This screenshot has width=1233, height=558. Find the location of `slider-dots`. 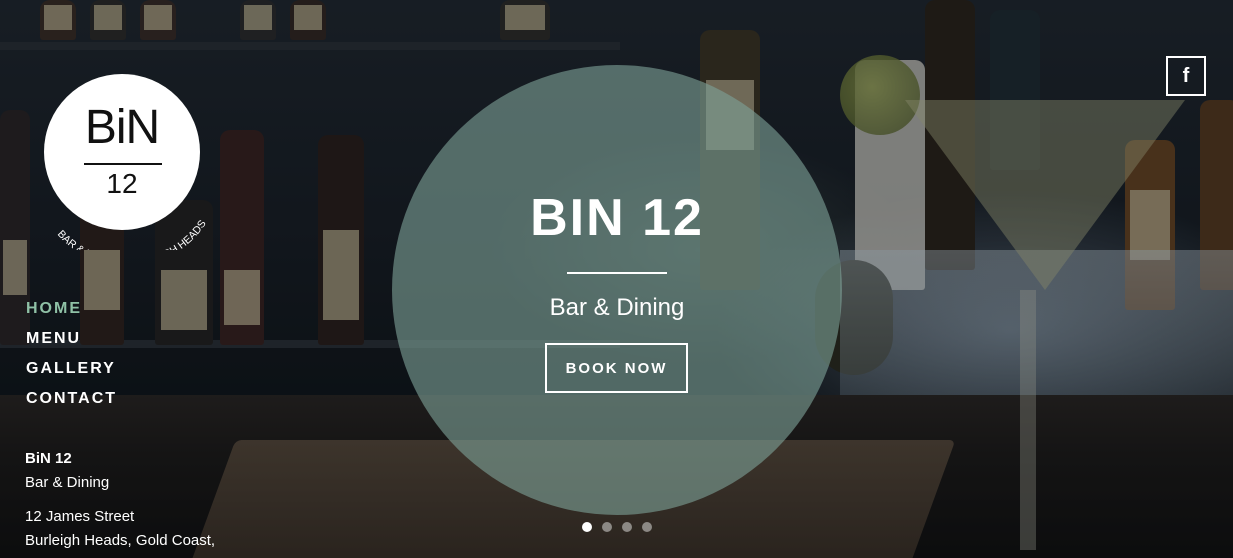

slider-dots is located at coordinates (617, 527).